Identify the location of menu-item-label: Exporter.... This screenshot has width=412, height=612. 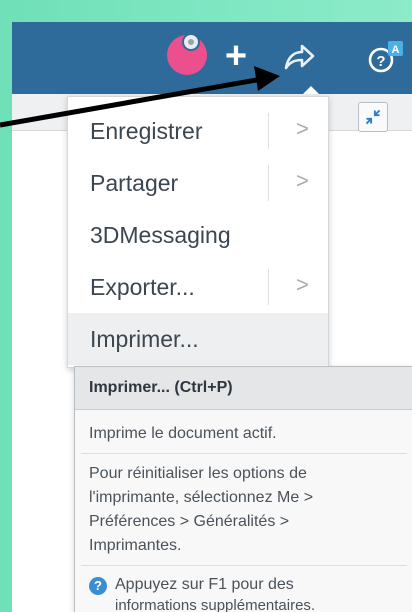
(142, 287).